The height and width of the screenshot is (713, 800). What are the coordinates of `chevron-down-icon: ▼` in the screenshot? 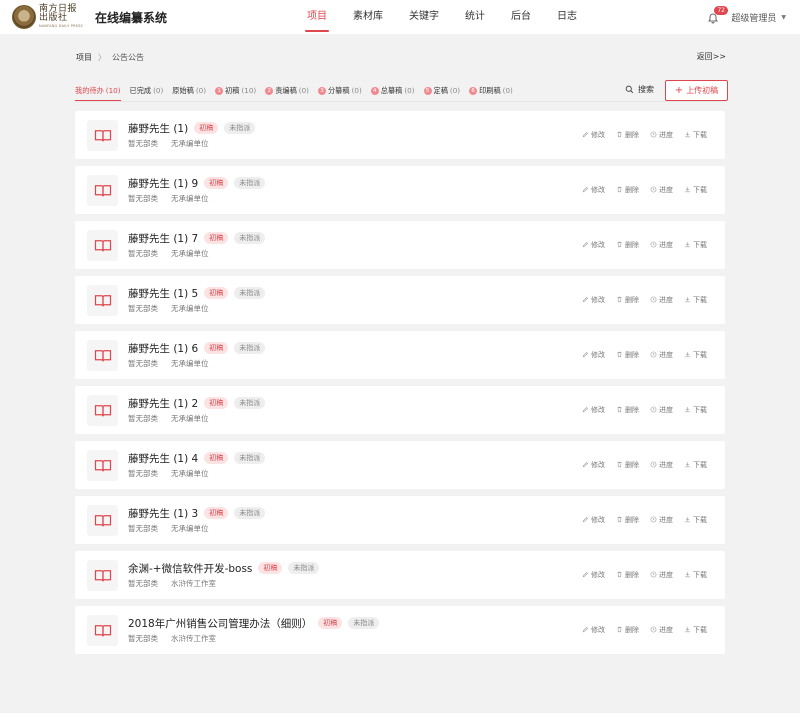 It's located at (783, 17).